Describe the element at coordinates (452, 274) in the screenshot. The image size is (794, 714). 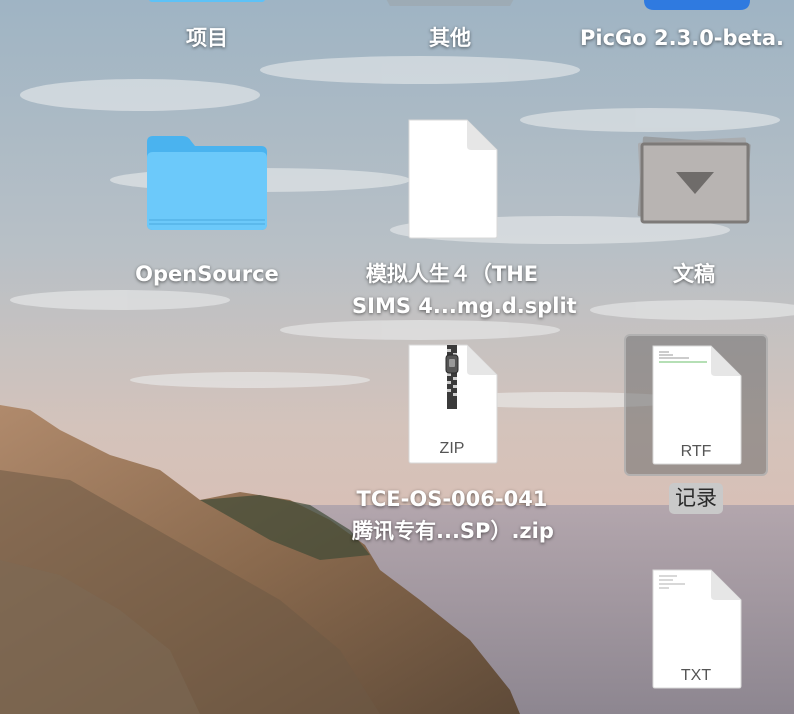
I see `item-label-line1: 模拟人生４（THE` at that location.